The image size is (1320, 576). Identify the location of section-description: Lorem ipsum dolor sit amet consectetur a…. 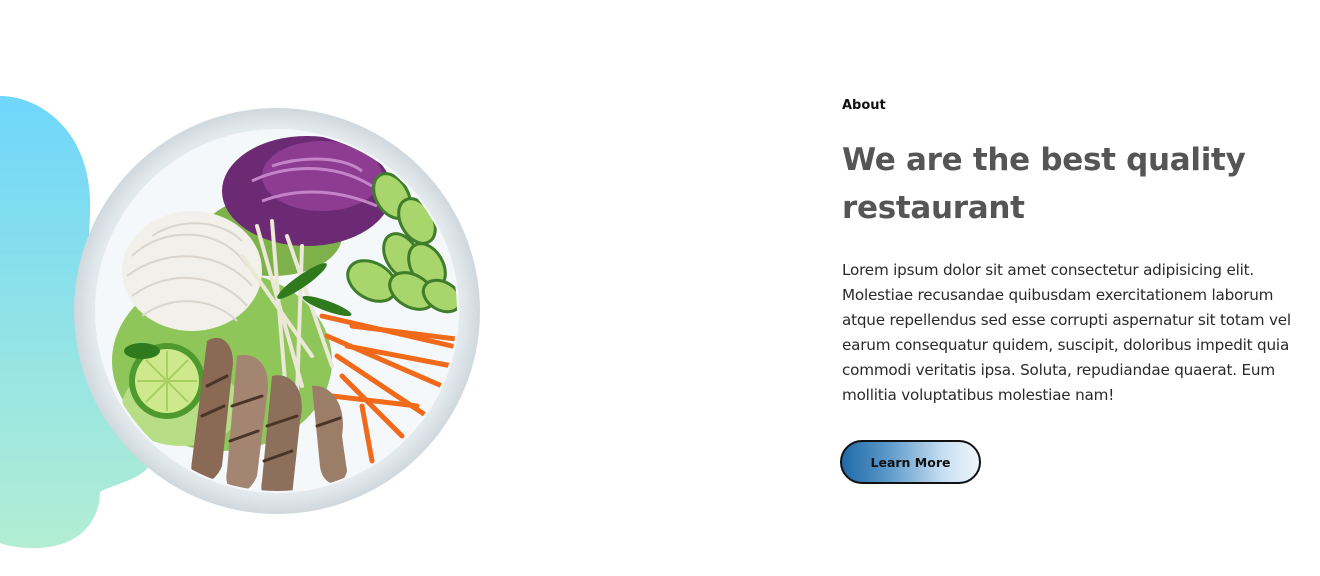
(1066, 332).